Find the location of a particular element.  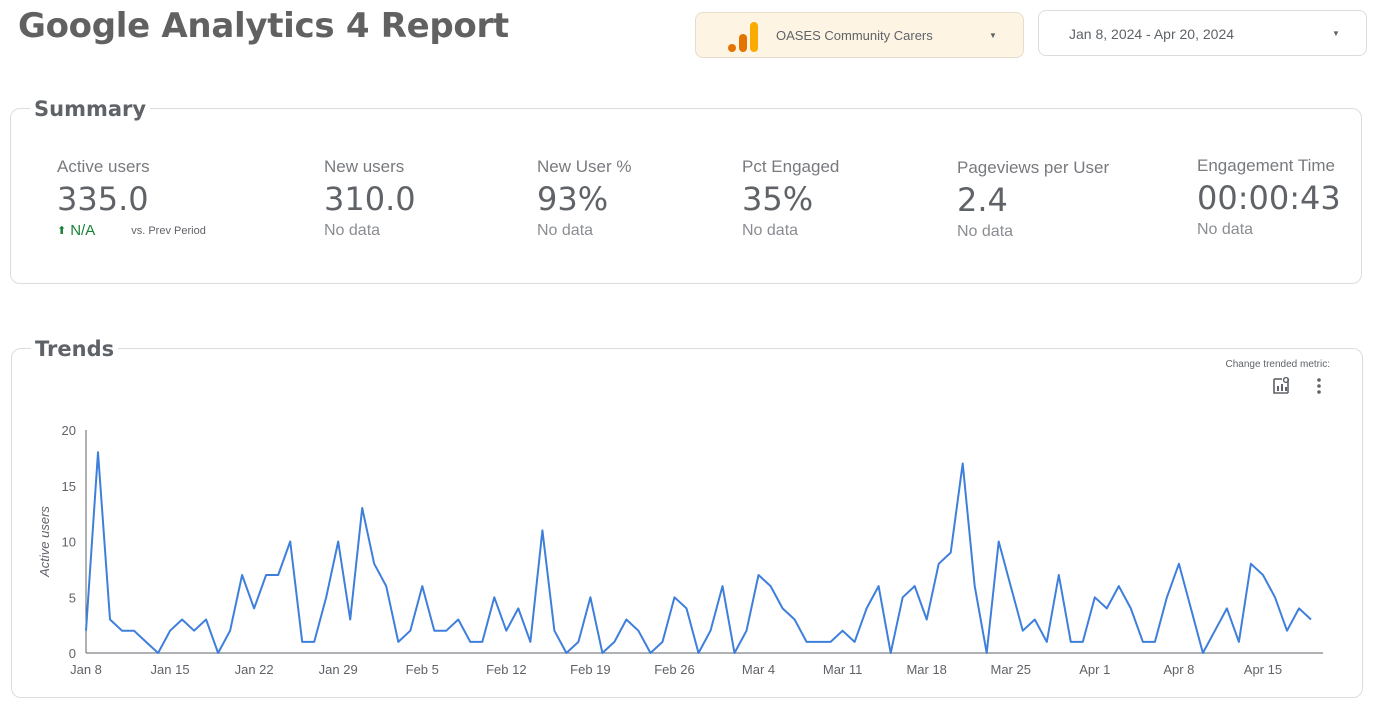

x-tick-label: Feb 5 is located at coordinates (422, 669).